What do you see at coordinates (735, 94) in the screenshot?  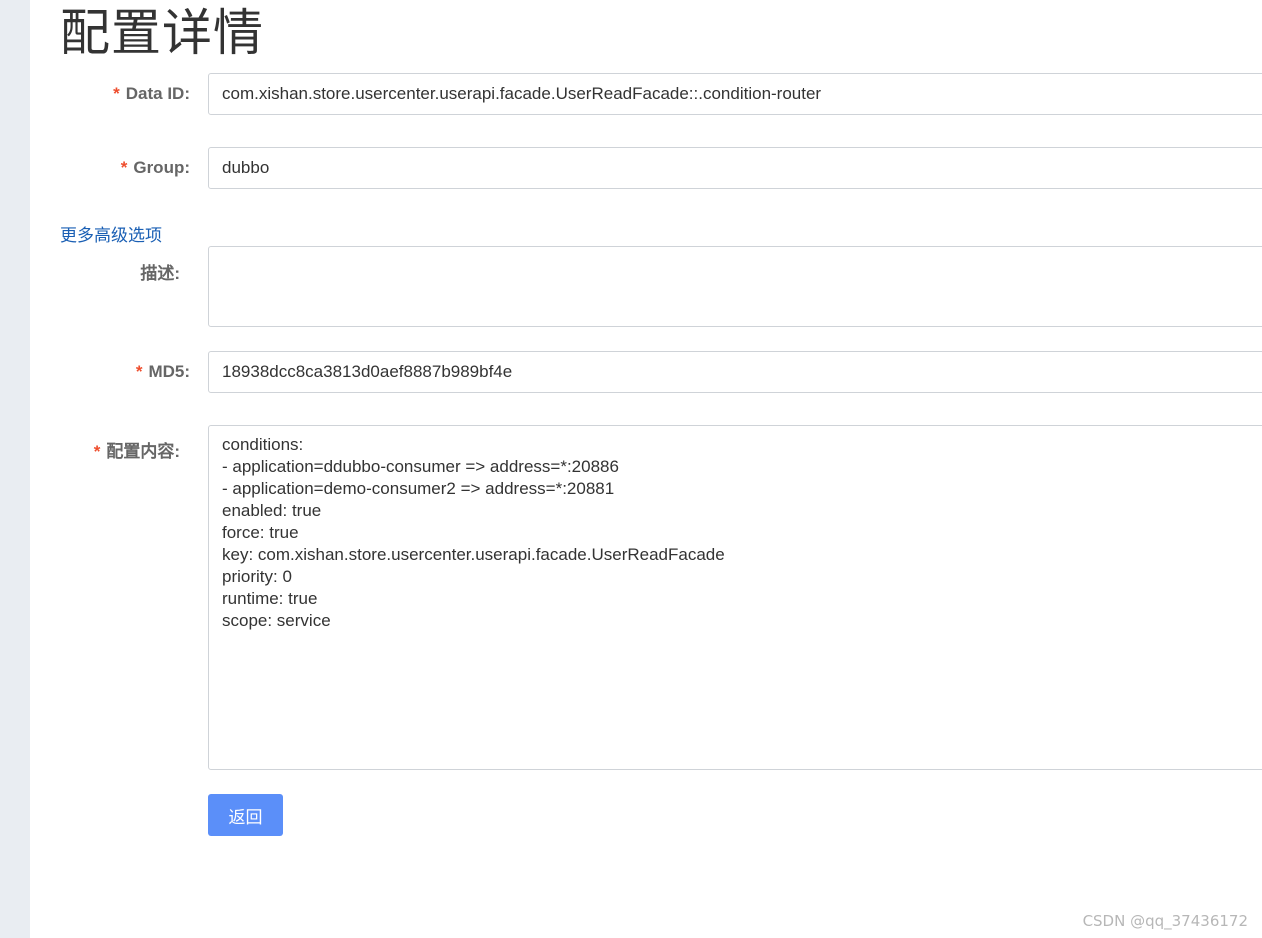 I see `data-id-input` at bounding box center [735, 94].